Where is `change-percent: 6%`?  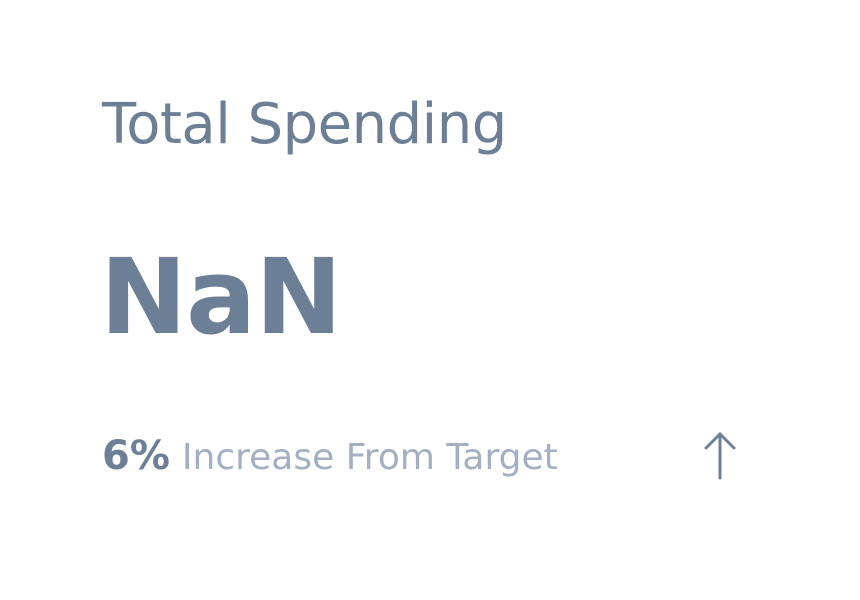
change-percent: 6% is located at coordinates (136, 456).